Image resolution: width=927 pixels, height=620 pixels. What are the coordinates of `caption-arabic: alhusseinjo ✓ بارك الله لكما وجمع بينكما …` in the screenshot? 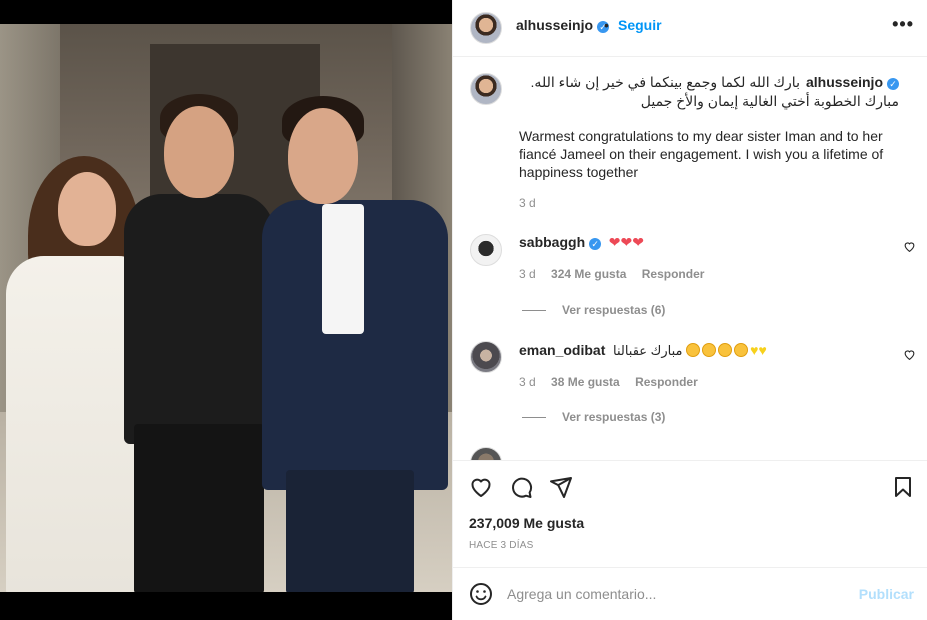 It's located at (709, 92).